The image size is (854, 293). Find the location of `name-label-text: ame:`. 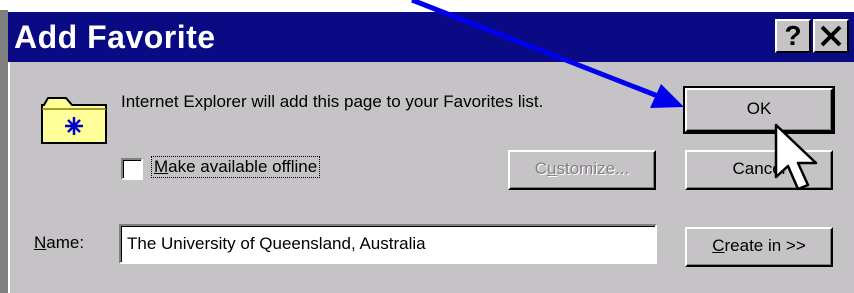

name-label-text: ame: is located at coordinates (65, 242).